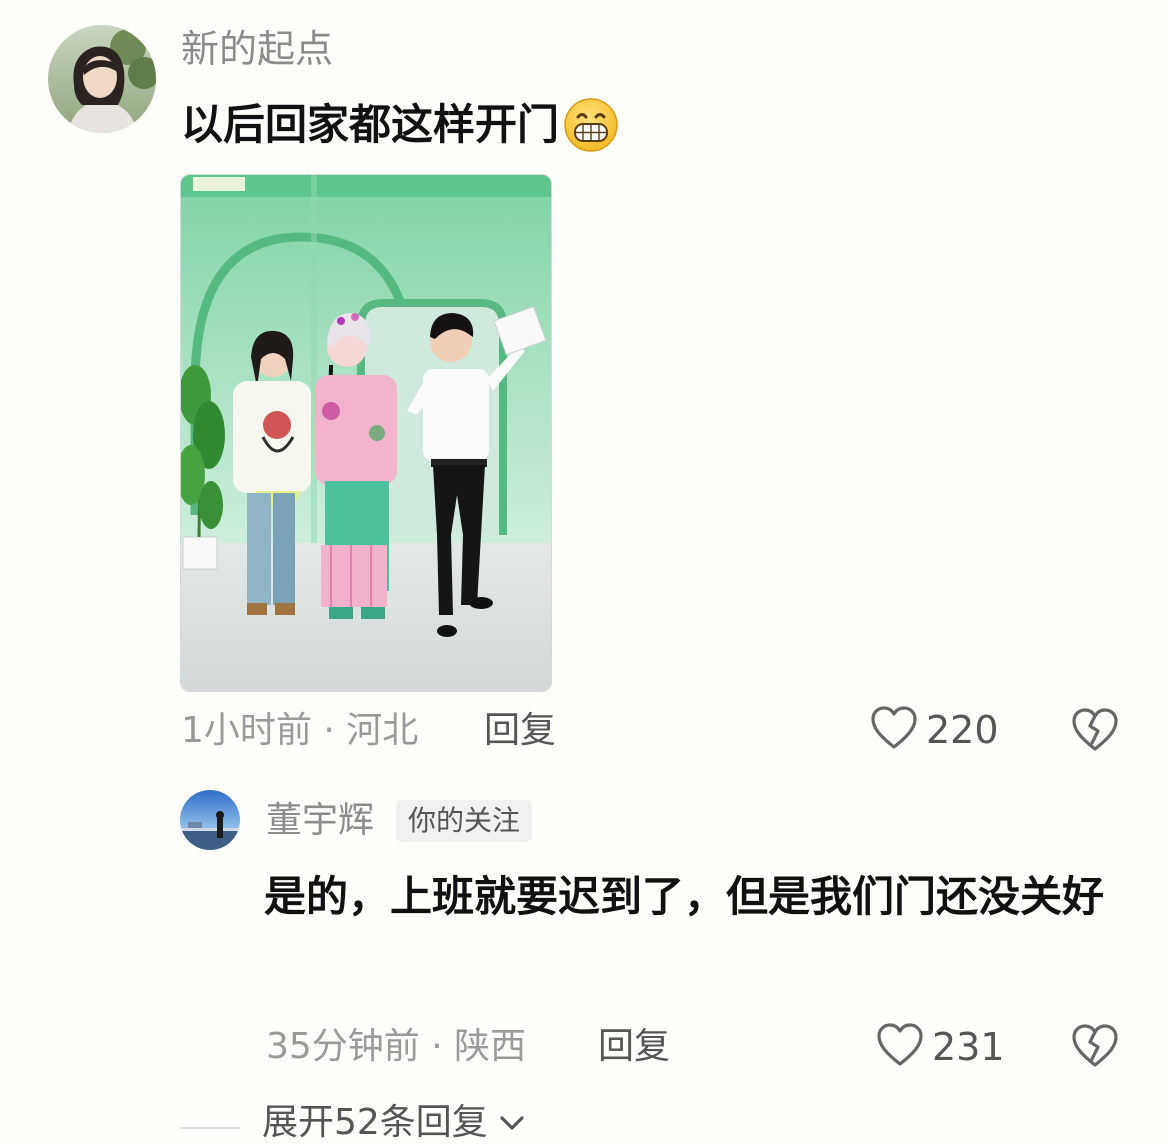  I want to click on comment-text: 以后回家都这样开门, so click(400, 125).